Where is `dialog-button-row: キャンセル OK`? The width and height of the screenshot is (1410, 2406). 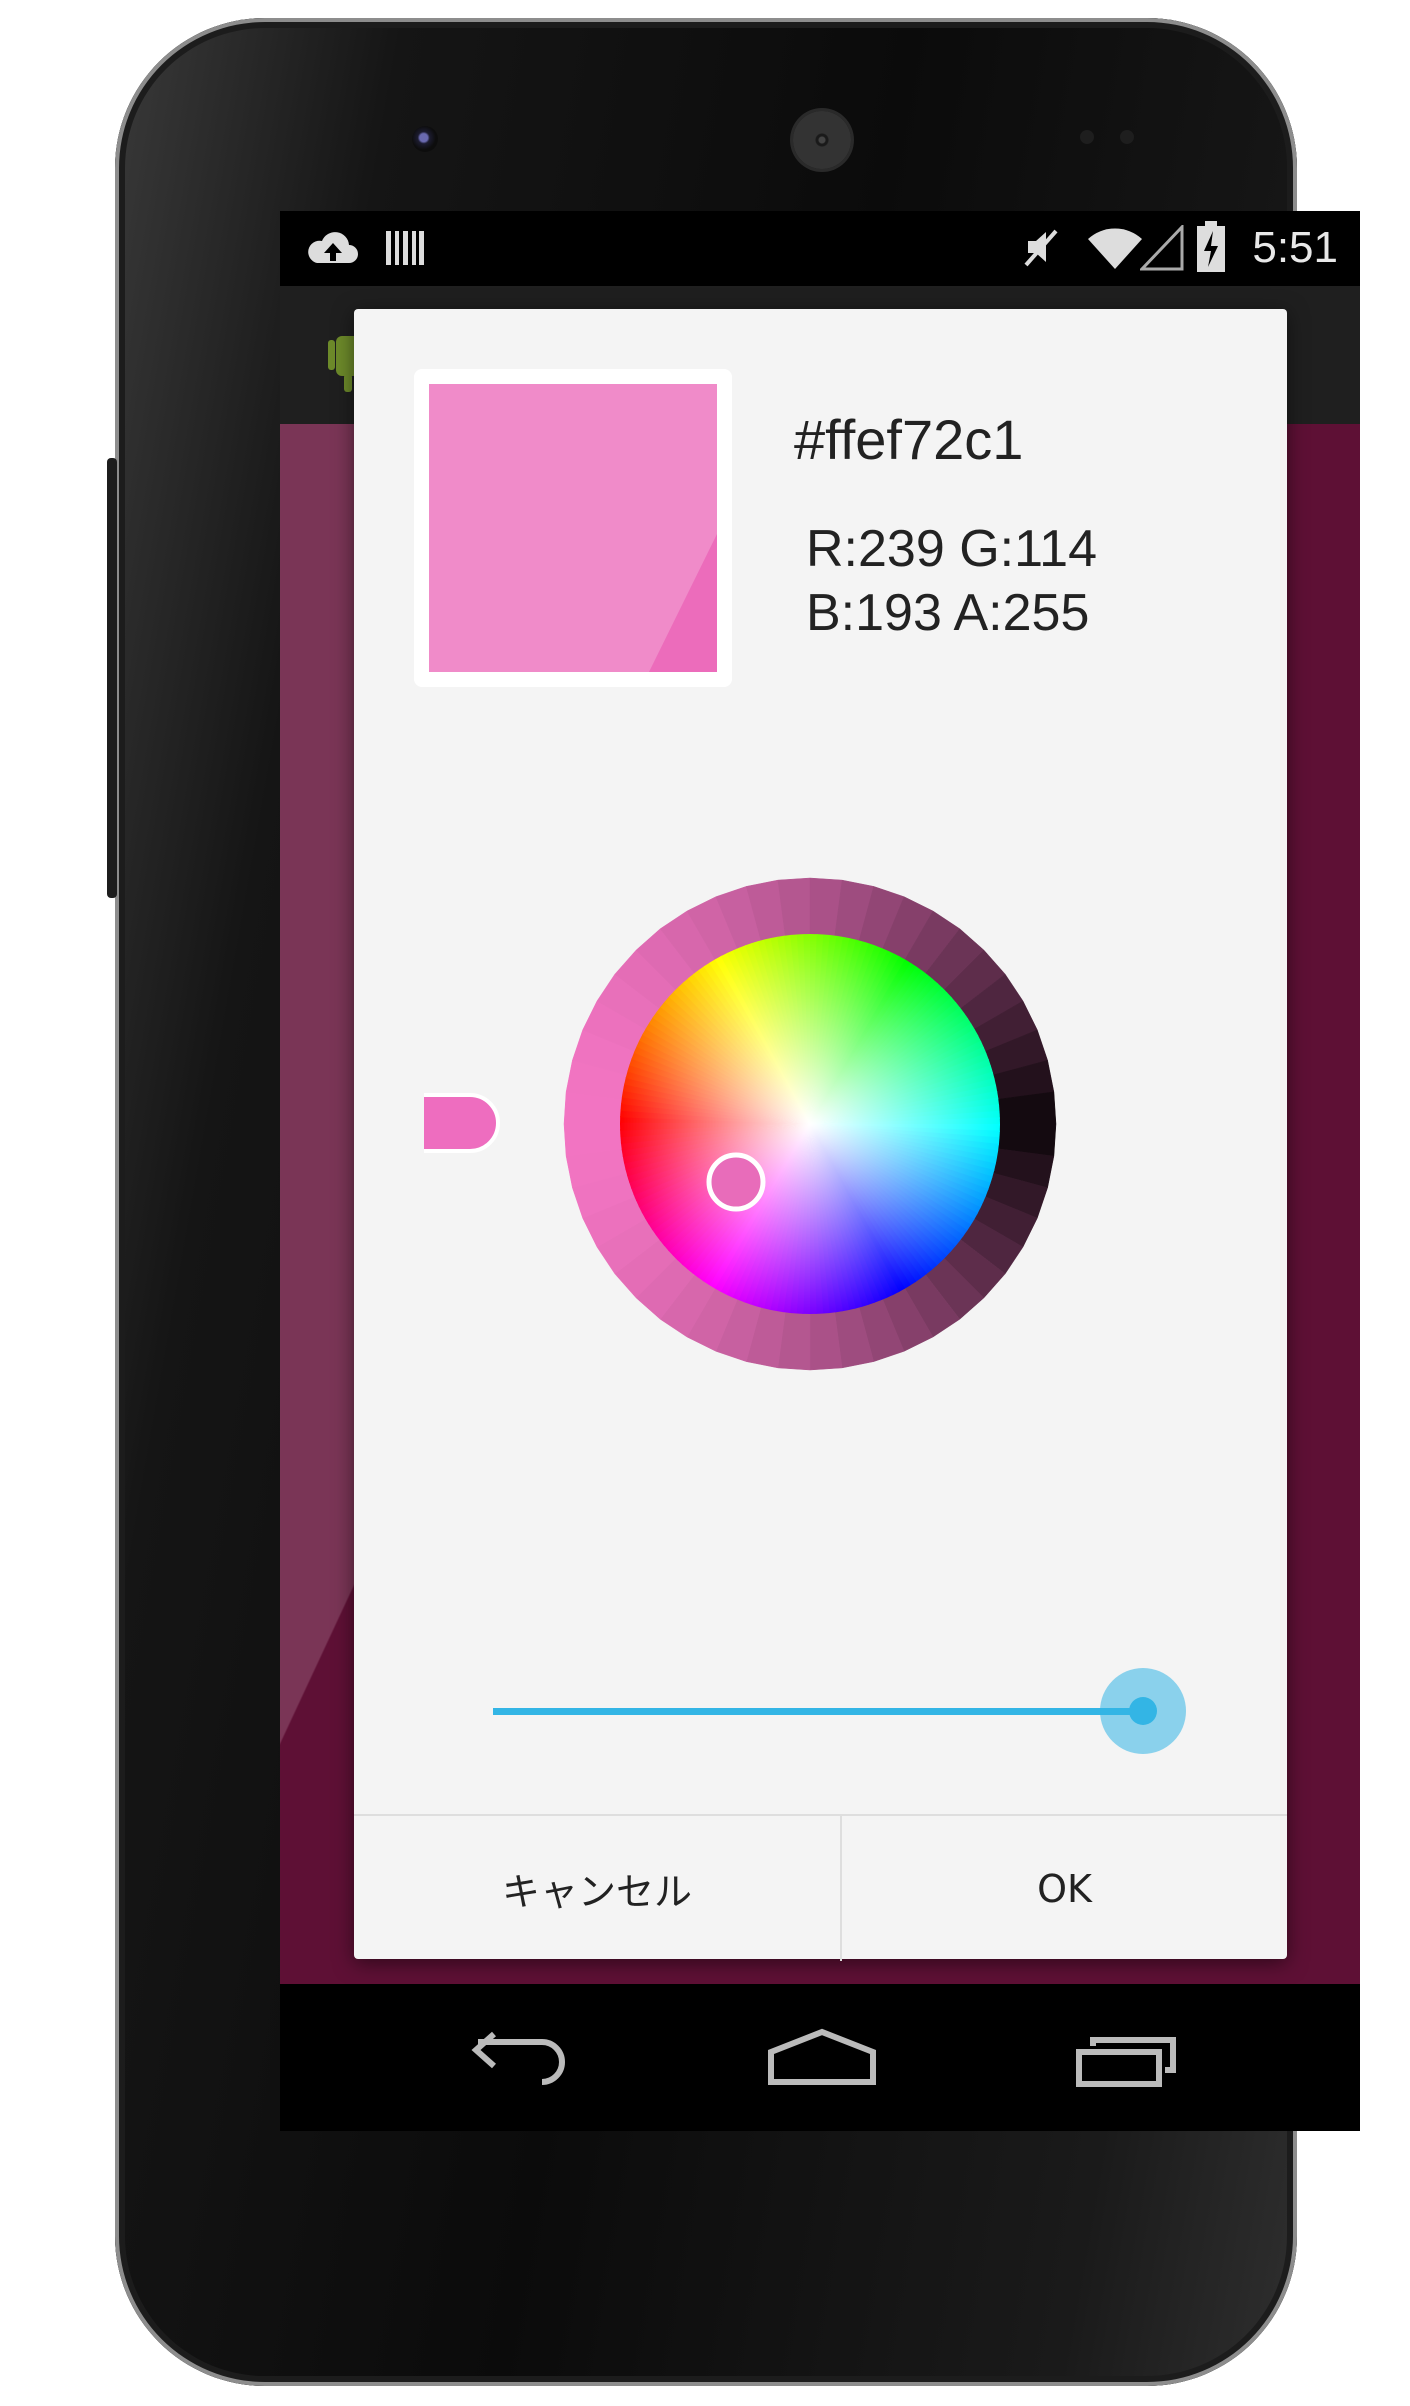 dialog-button-row: キャンセル OK is located at coordinates (820, 1887).